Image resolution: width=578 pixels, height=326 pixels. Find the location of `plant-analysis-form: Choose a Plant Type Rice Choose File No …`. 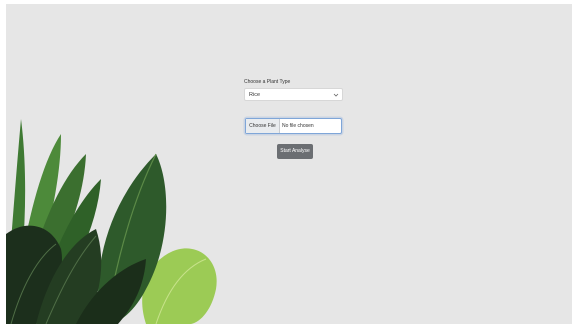

plant-analysis-form: Choose a Plant Type Rice Choose File No … is located at coordinates (294, 119).